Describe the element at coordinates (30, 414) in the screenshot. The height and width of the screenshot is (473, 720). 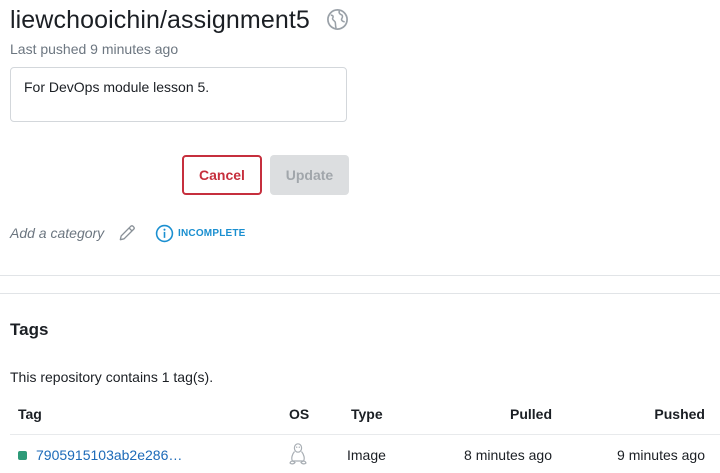
I see `column-header-tag: Tag` at that location.